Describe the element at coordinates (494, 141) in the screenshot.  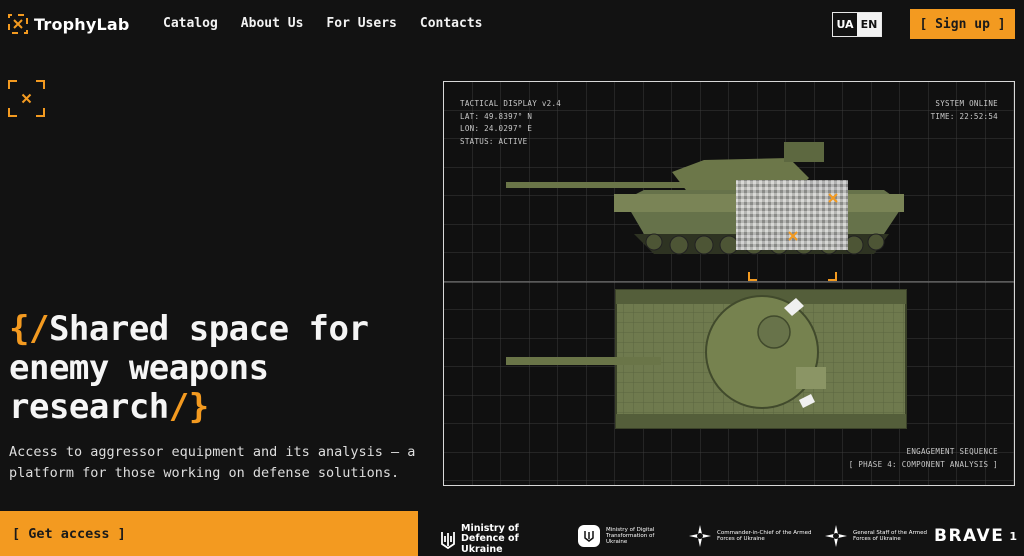
I see `hud-status: STATUS: ACTIVE` at that location.